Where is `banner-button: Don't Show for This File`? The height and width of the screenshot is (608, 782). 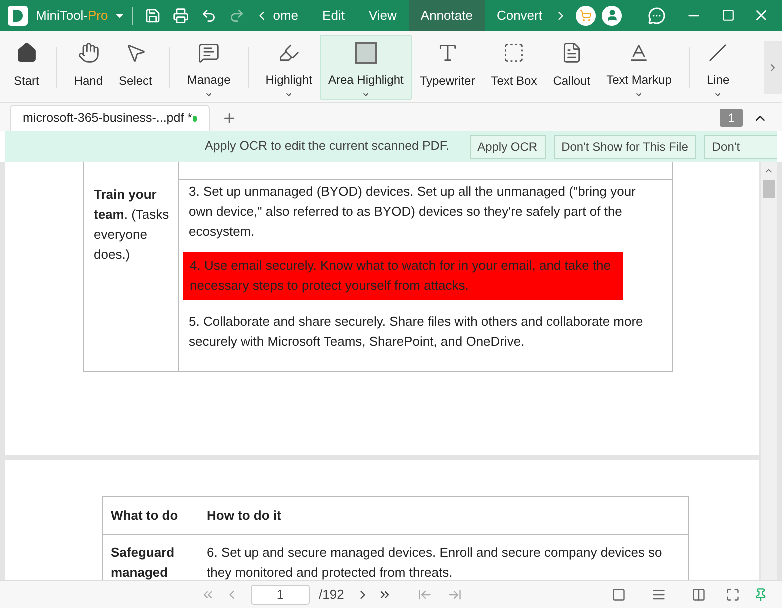 banner-button: Don't Show for This File is located at coordinates (625, 146).